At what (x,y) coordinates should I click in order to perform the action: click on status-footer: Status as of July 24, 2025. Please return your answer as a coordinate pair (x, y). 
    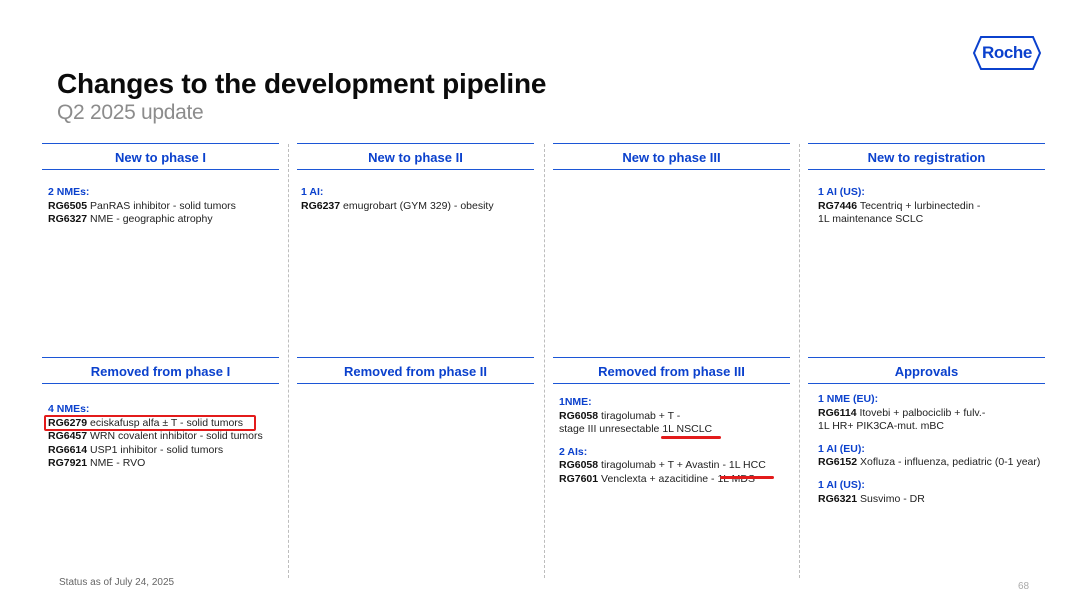
    Looking at the image, I should click on (117, 582).